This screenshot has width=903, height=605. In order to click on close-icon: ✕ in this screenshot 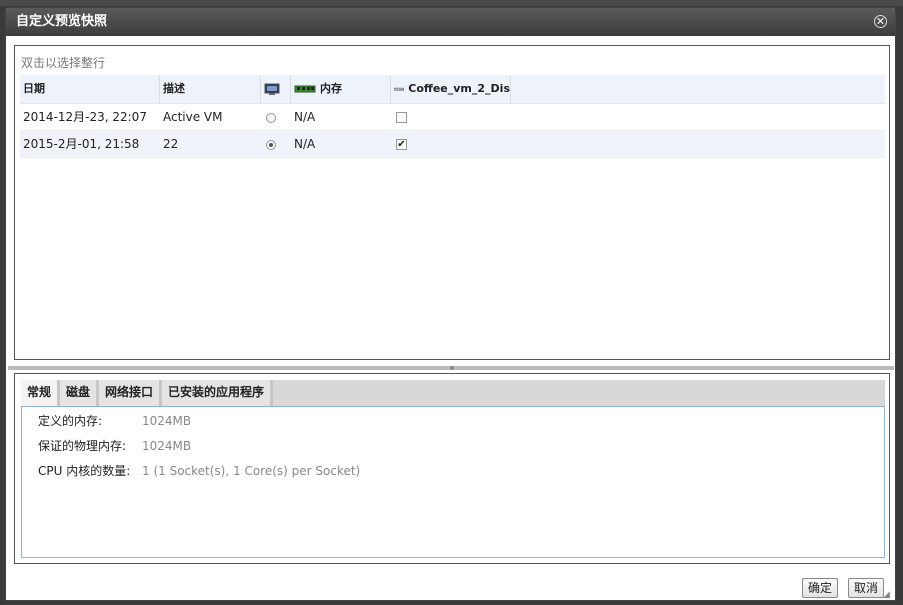, I will do `click(880, 21)`.